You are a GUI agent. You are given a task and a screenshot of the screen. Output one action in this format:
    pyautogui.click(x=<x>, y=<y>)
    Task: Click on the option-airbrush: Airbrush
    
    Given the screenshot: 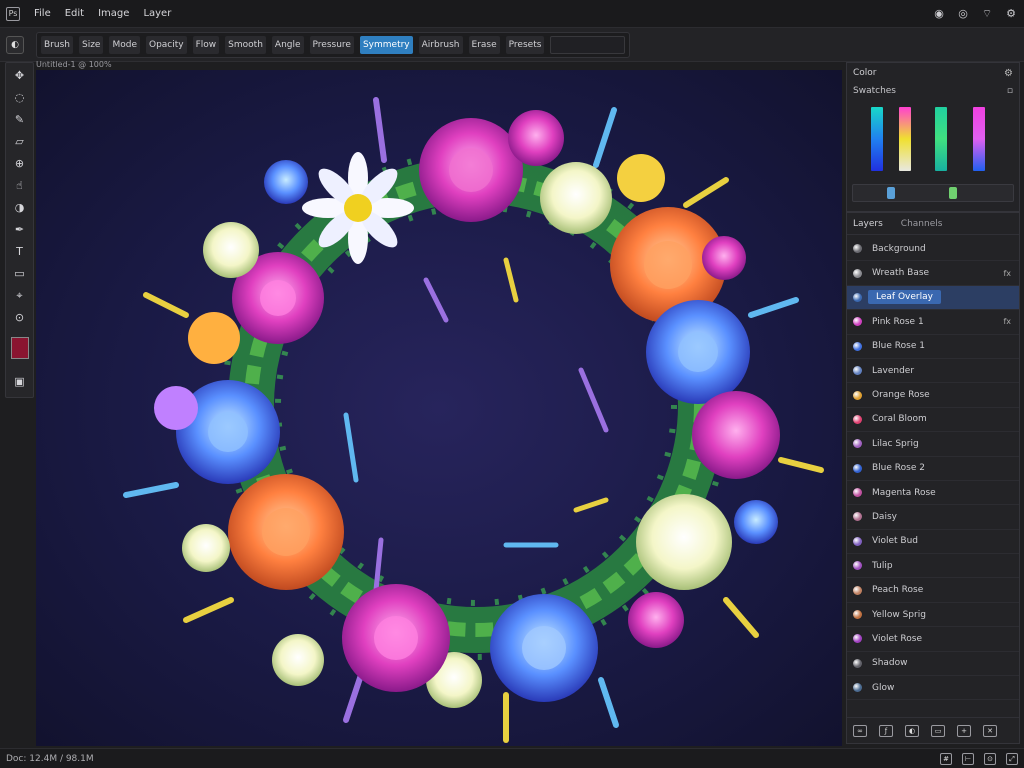 What is the action you would take?
    pyautogui.click(x=440, y=45)
    